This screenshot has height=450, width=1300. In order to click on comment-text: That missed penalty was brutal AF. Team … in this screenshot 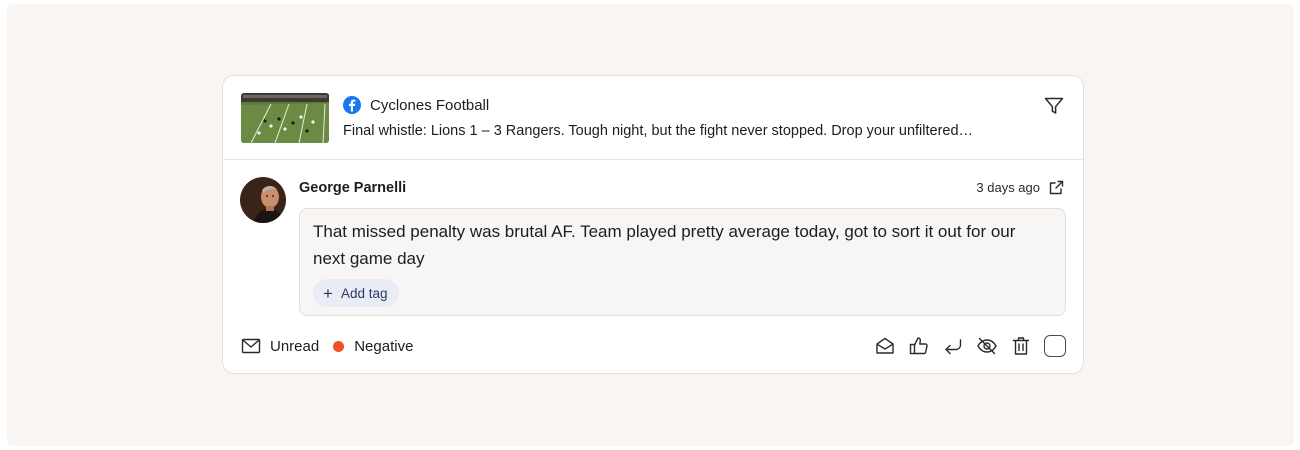, I will do `click(664, 245)`.